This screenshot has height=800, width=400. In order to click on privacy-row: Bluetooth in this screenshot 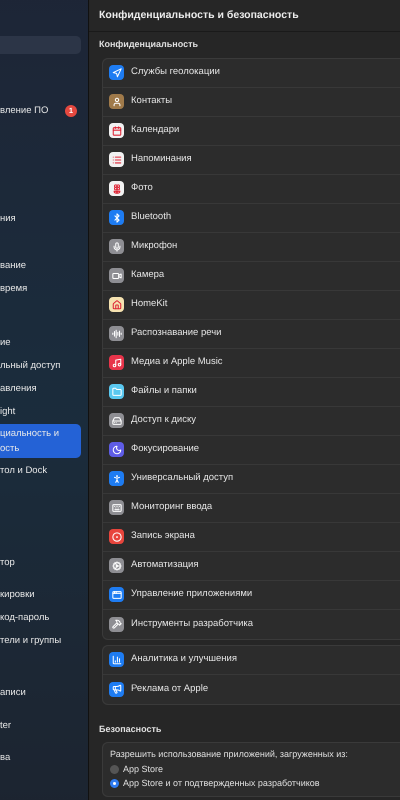, I will do `click(251, 218)`.